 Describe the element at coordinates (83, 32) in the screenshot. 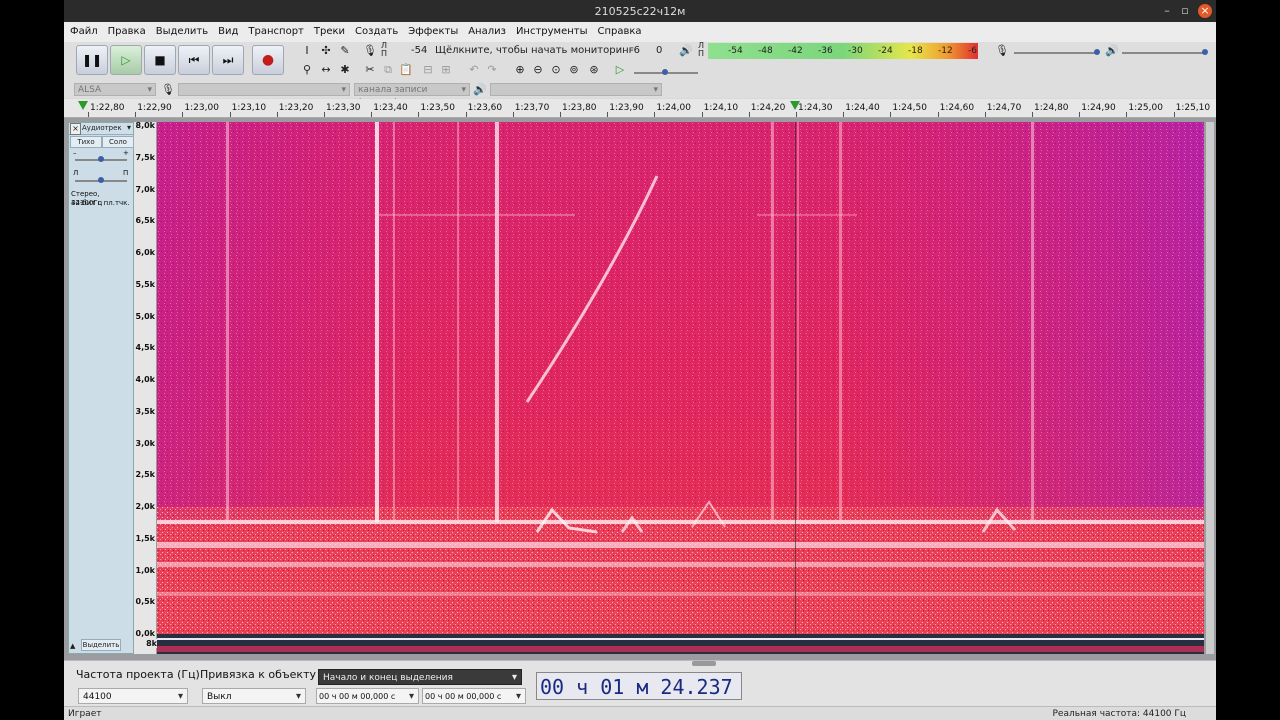

I see `menu-file: Файл` at that location.